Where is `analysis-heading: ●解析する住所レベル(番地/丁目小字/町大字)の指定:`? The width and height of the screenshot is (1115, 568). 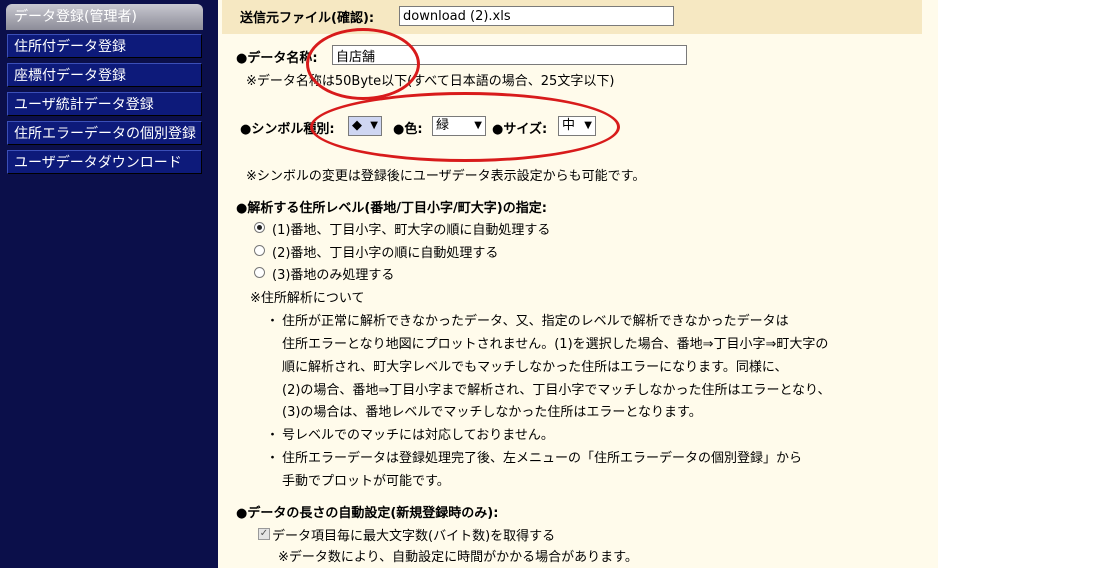
analysis-heading: ●解析する住所レベル(番地/丁目小字/町大字)の指定: is located at coordinates (391, 208).